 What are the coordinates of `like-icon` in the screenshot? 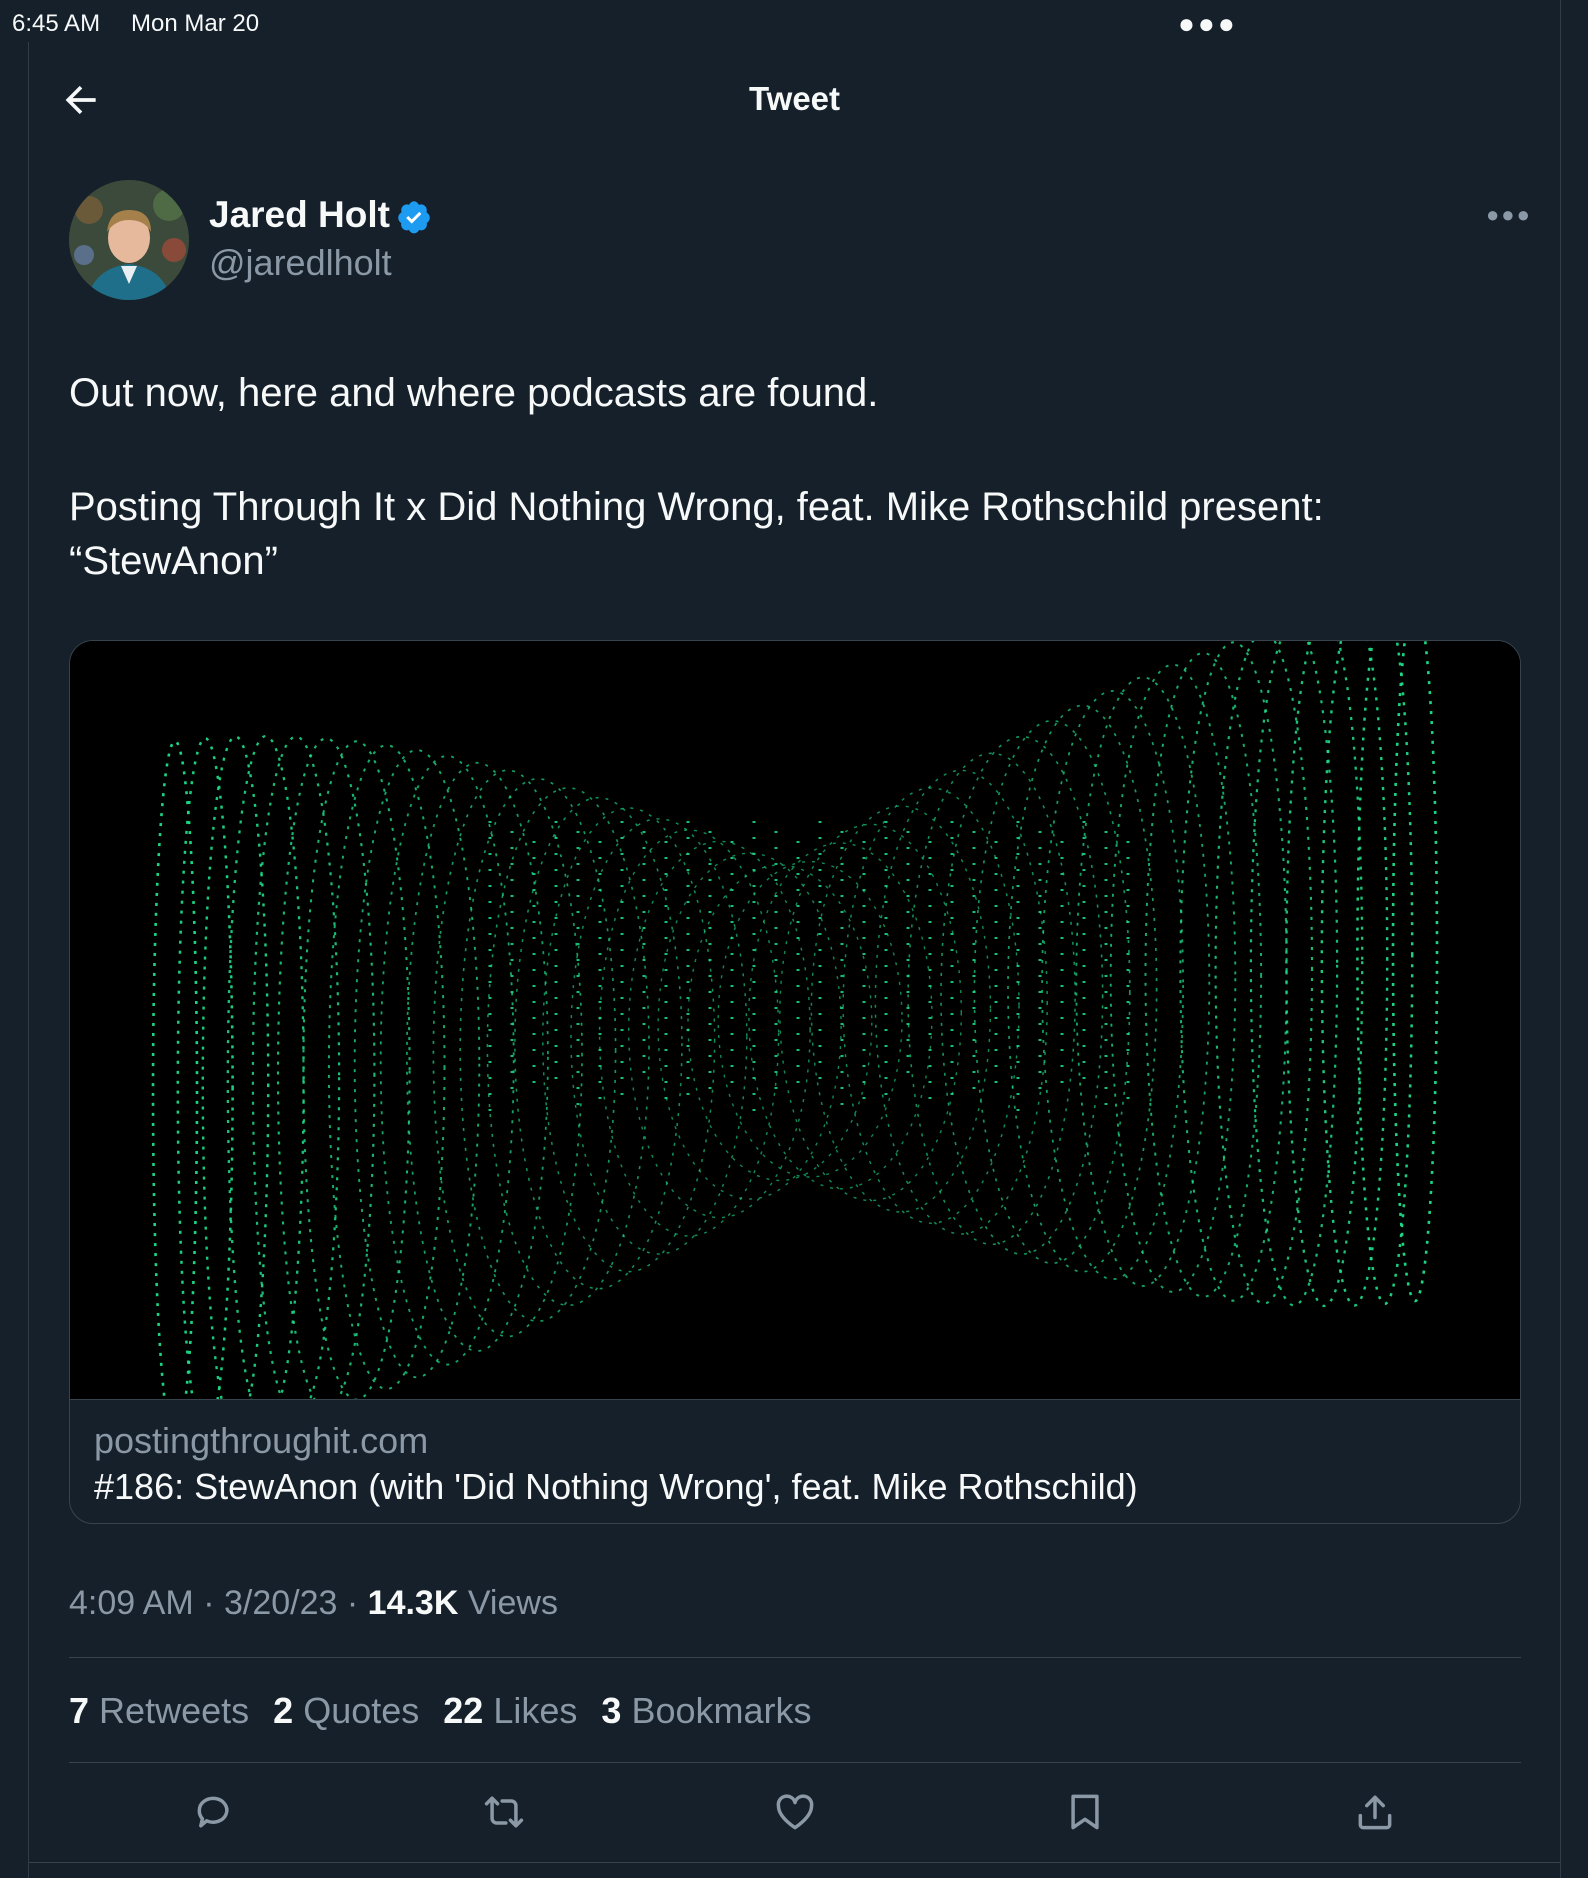 It's located at (795, 1812).